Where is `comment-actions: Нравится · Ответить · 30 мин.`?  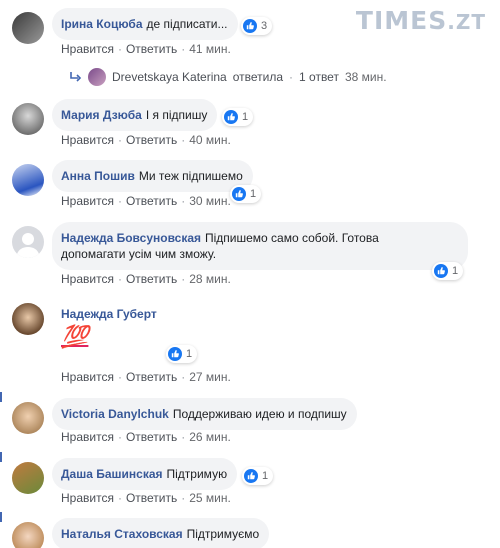
comment-actions: Нравится · Ответить · 30 мин. is located at coordinates (146, 201).